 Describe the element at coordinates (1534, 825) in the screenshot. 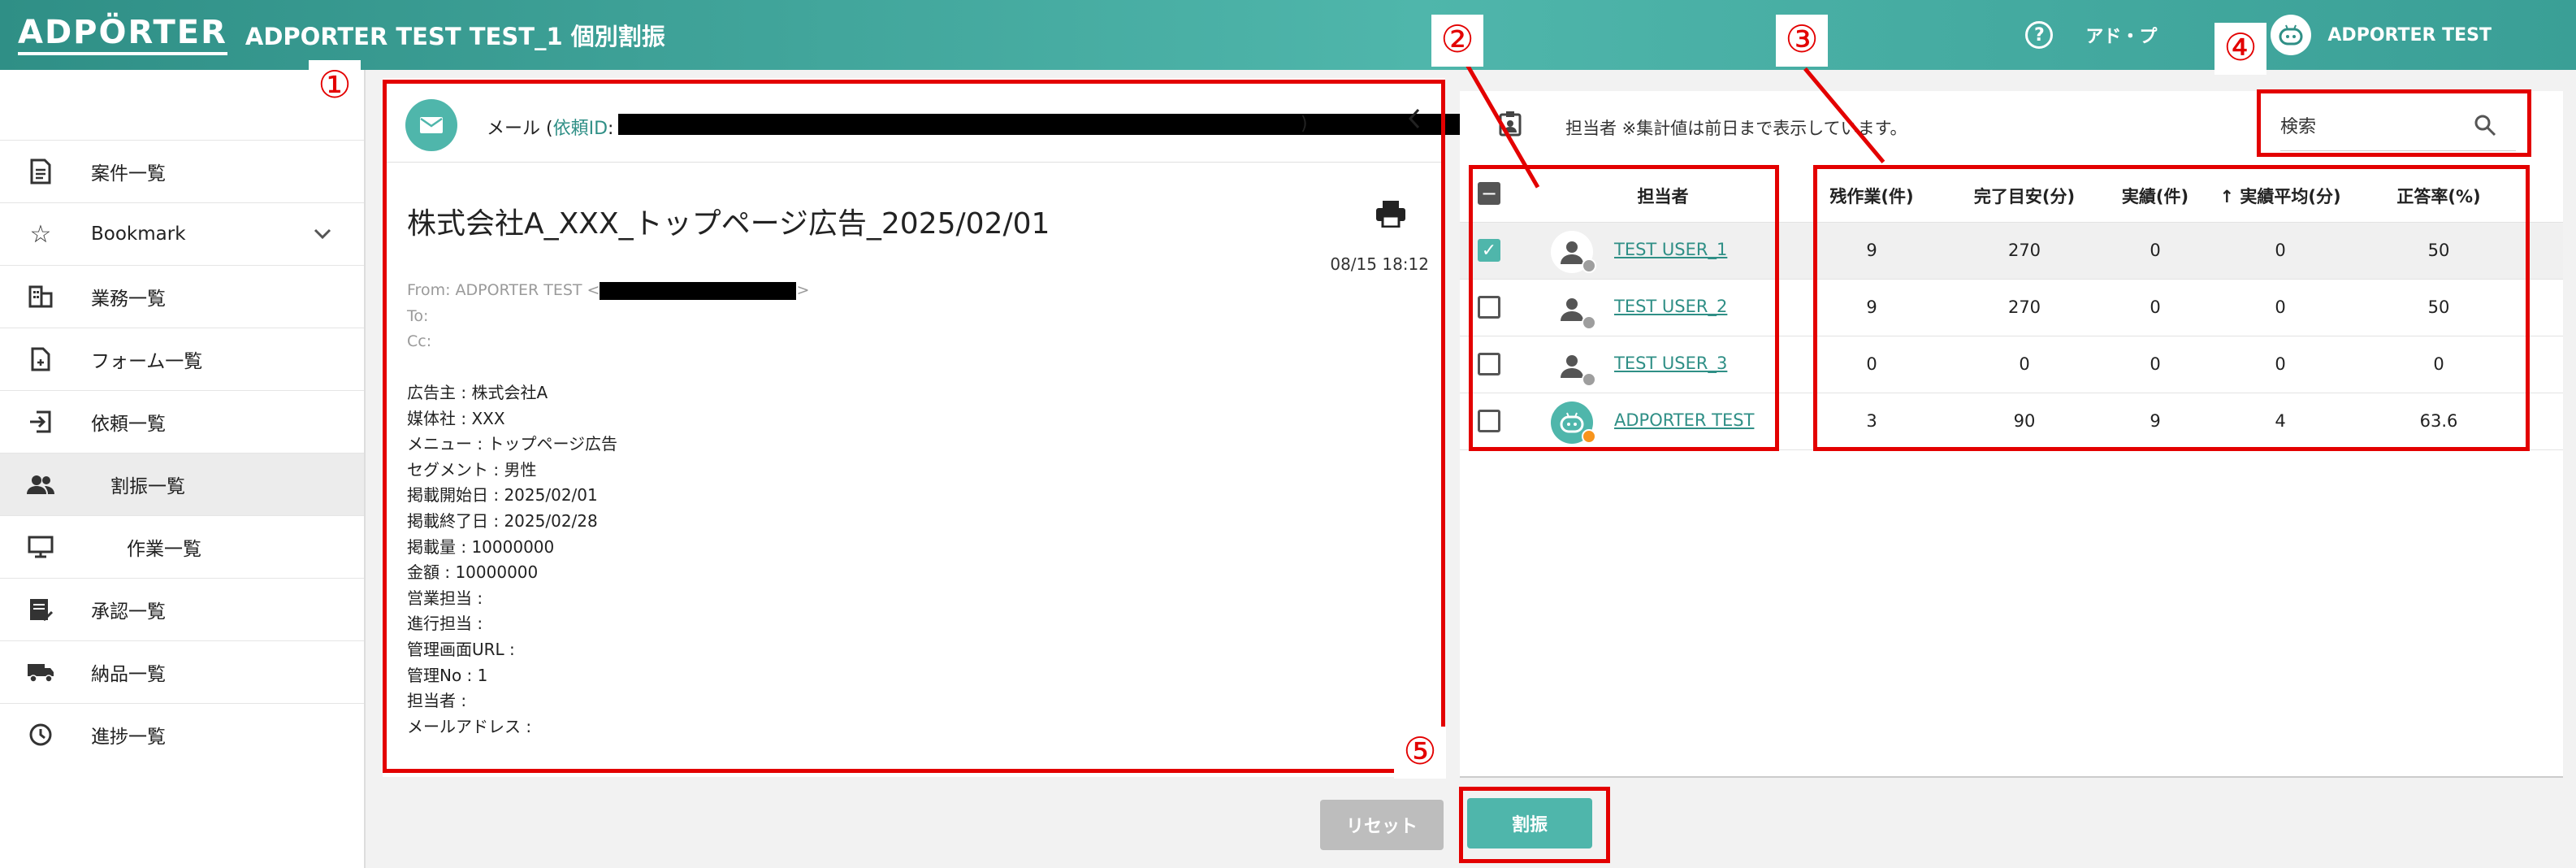

I see `annotation-box-assign-button` at that location.